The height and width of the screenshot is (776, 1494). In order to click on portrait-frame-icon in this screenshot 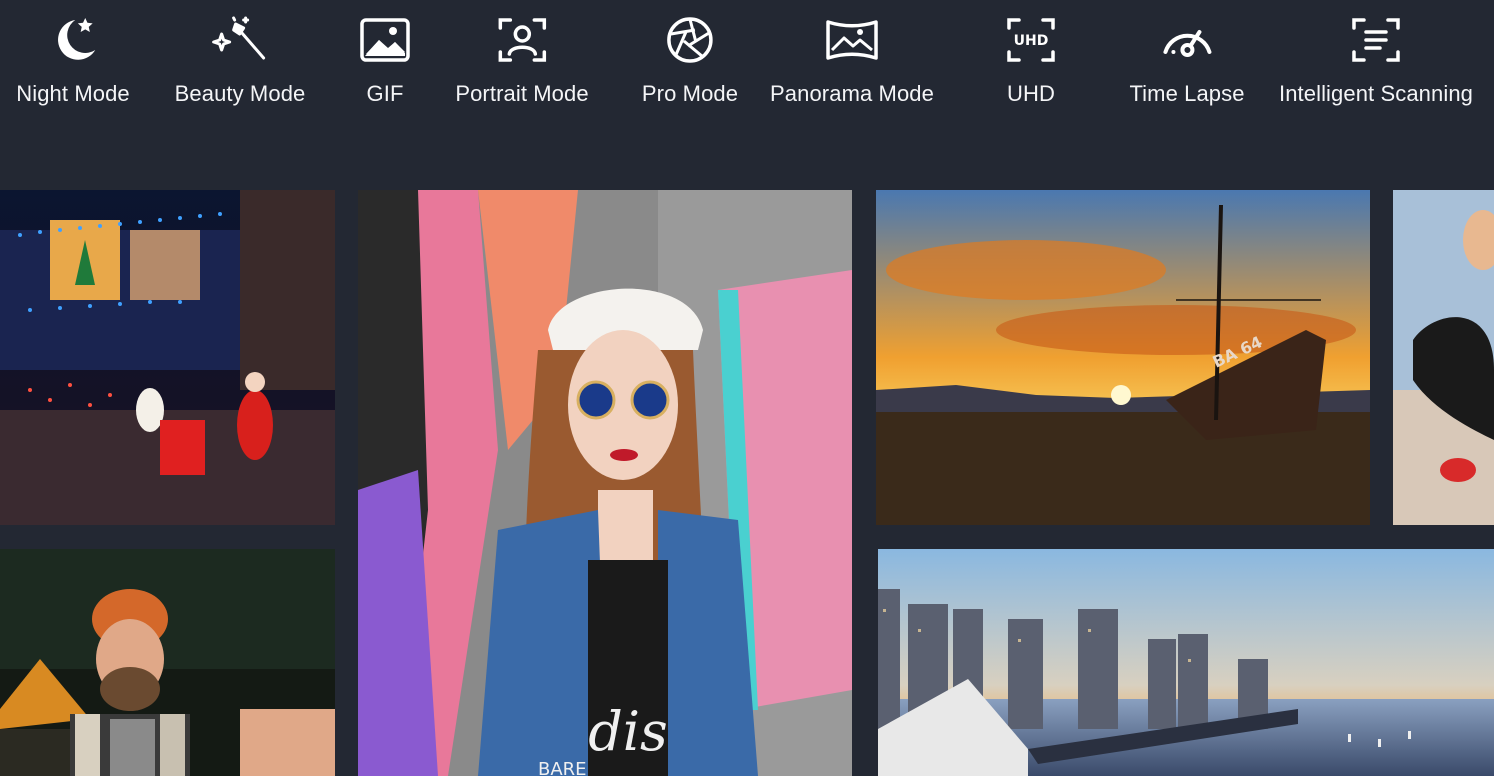, I will do `click(522, 40)`.